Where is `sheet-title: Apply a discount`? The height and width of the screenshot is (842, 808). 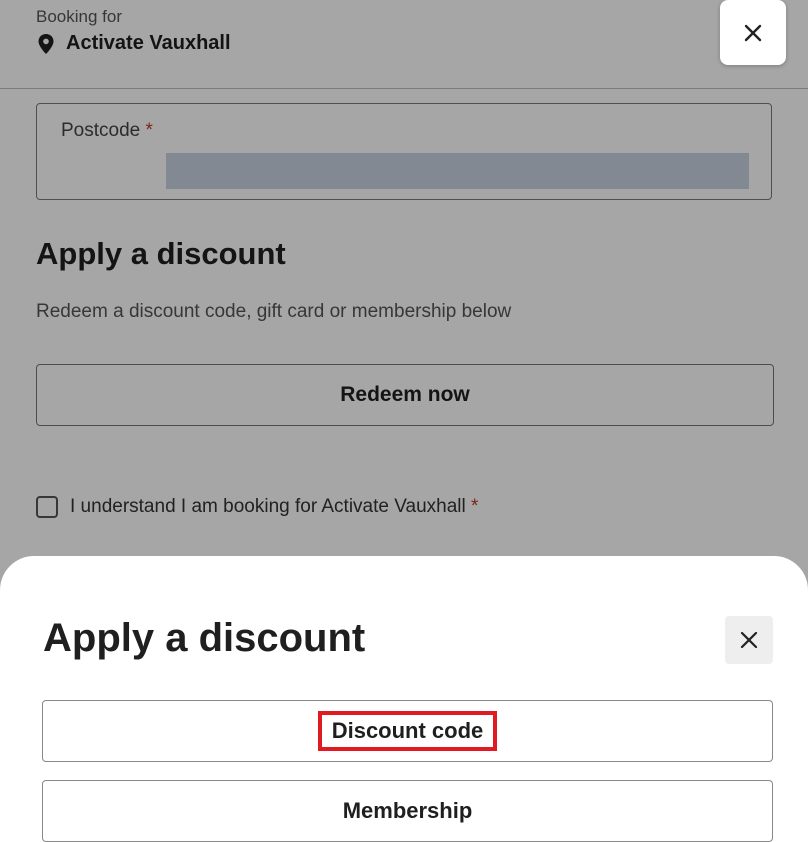 sheet-title: Apply a discount is located at coordinates (204, 638).